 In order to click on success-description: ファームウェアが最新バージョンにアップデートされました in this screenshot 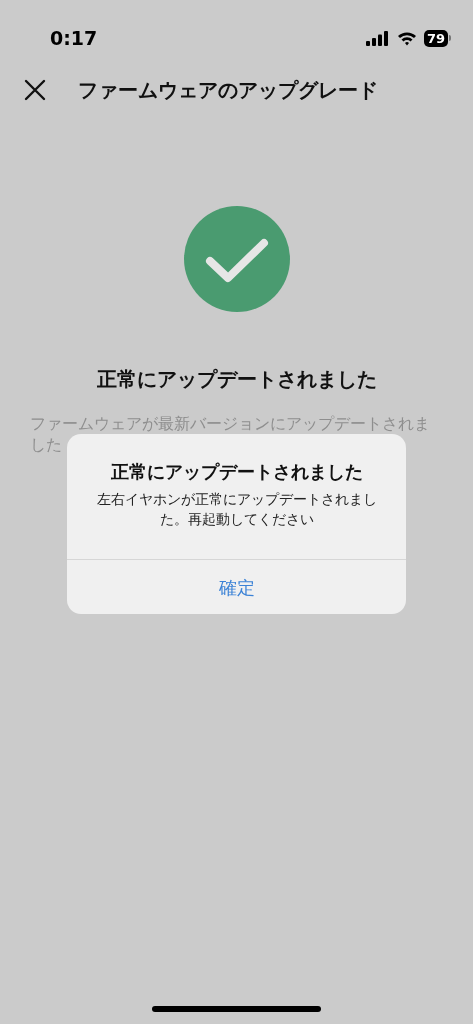, I will do `click(230, 435)`.